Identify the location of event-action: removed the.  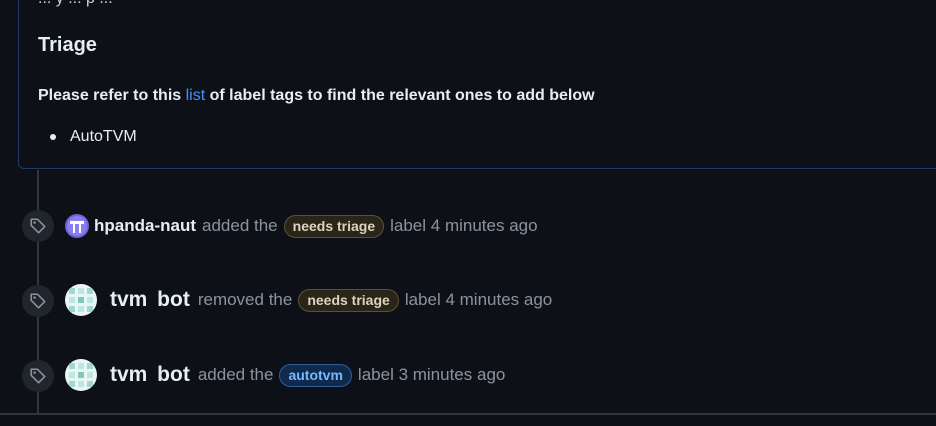
(245, 299).